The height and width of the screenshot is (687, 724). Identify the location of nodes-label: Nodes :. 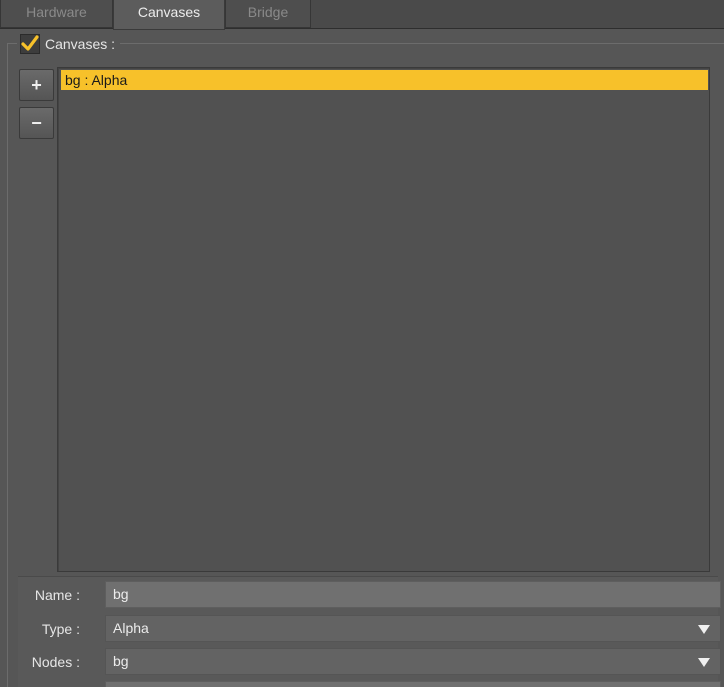
(55, 662).